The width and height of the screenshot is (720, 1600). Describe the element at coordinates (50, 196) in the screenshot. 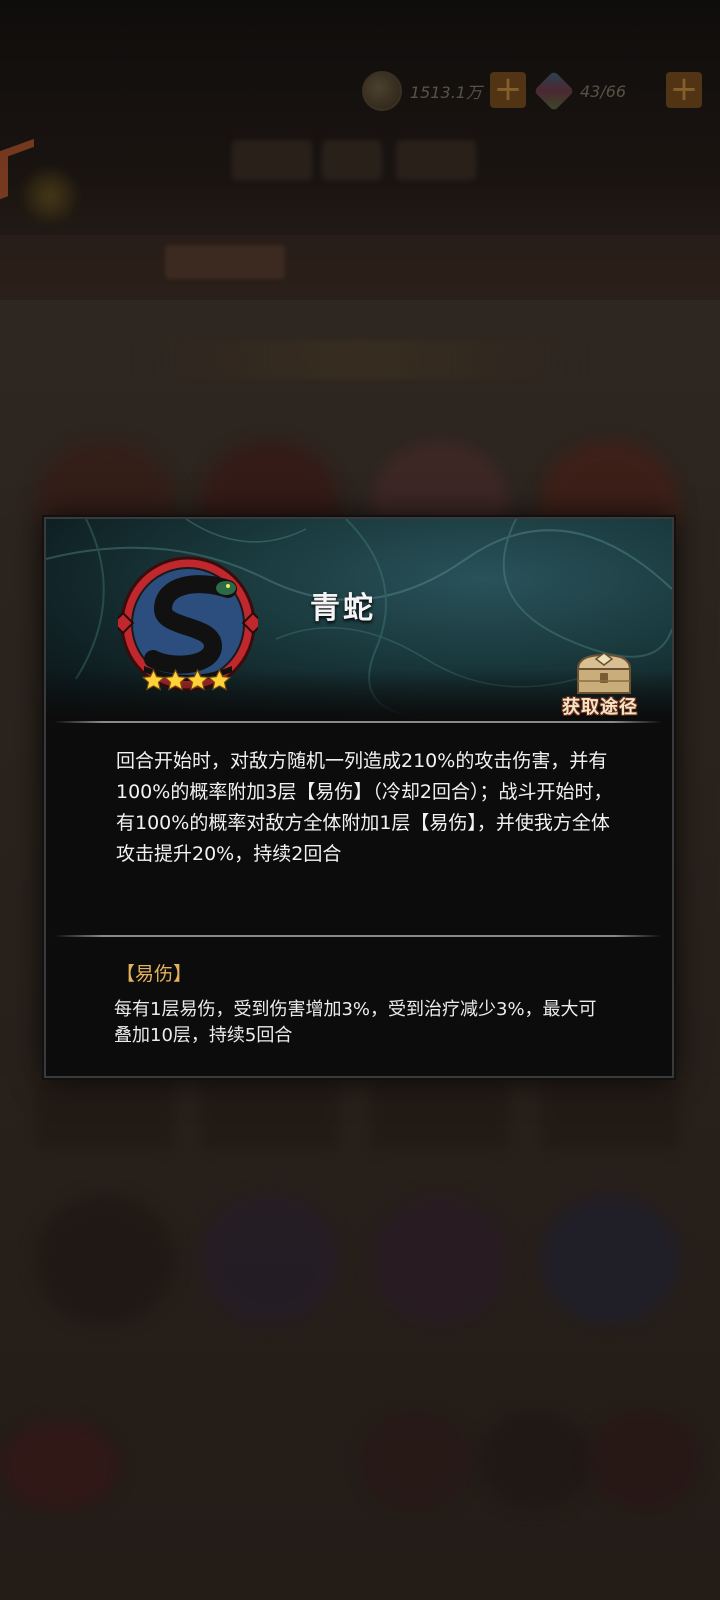

I see `gold-orb-icon` at that location.